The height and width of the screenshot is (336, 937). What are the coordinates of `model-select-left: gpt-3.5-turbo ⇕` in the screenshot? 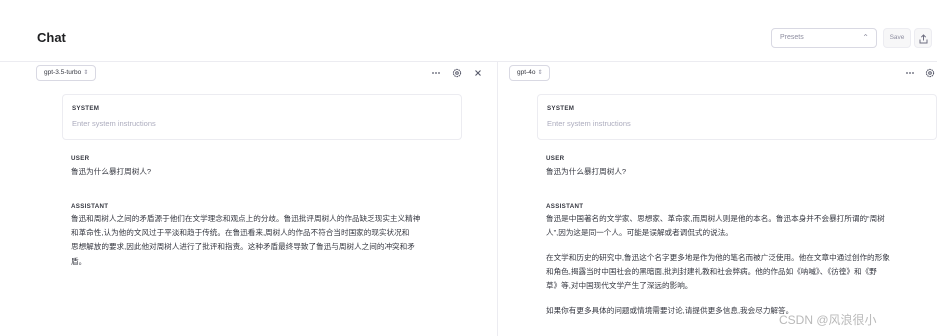 It's located at (66, 73).